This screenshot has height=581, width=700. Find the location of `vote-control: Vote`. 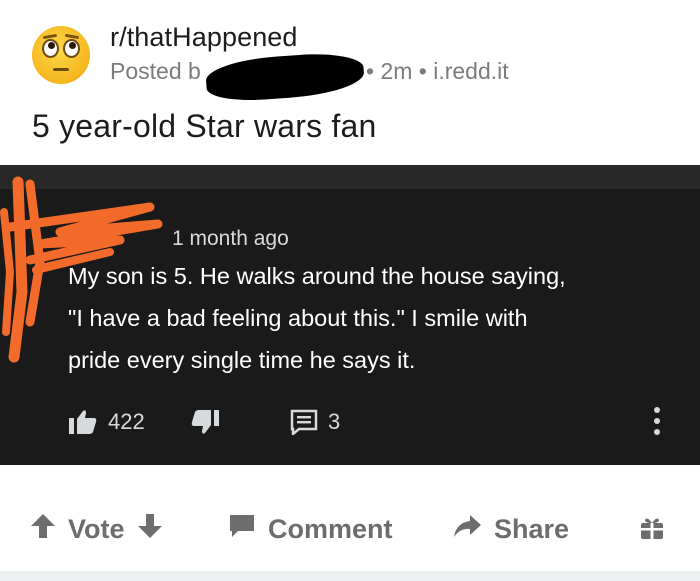

vote-control: Vote is located at coordinates (96, 529).